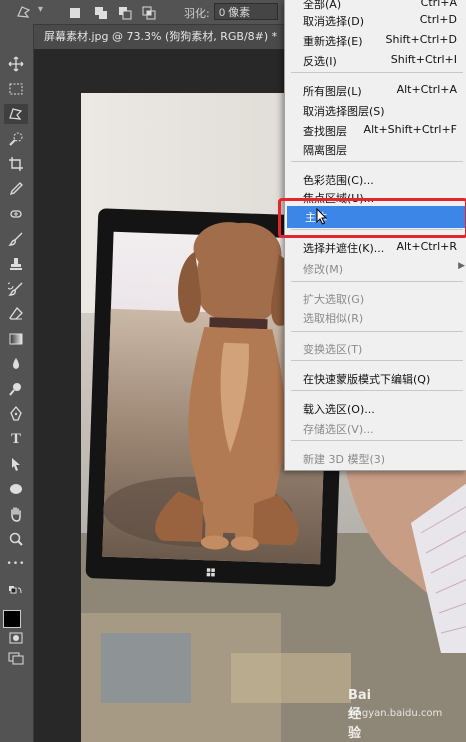 Image resolution: width=466 pixels, height=742 pixels. What do you see at coordinates (333, 318) in the screenshot?
I see `menu-item-label: 选取相似(R)` at bounding box center [333, 318].